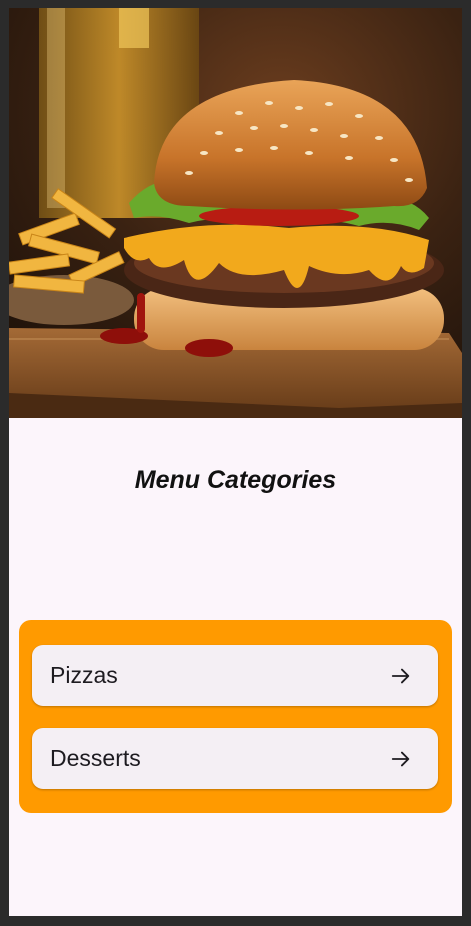  Describe the element at coordinates (235, 758) in the screenshot. I see `category-tile-desserts: Desserts` at that location.